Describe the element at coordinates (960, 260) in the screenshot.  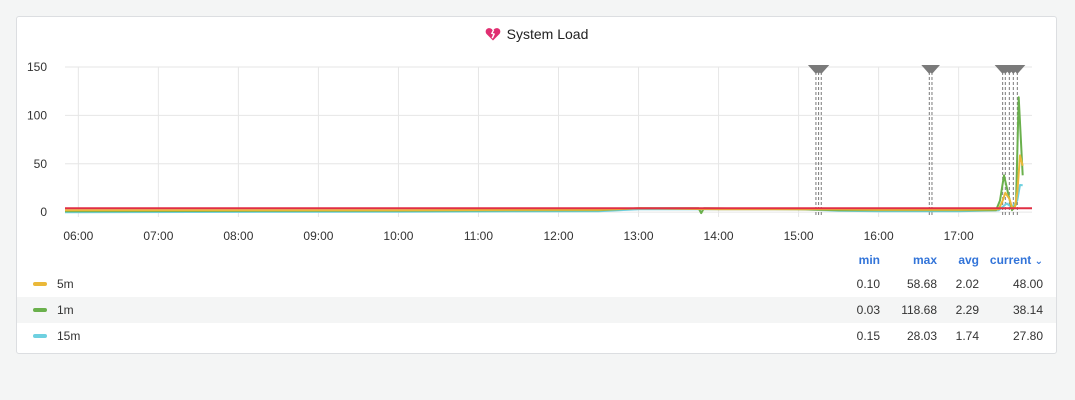
I see `legend-header-avg: avg` at that location.